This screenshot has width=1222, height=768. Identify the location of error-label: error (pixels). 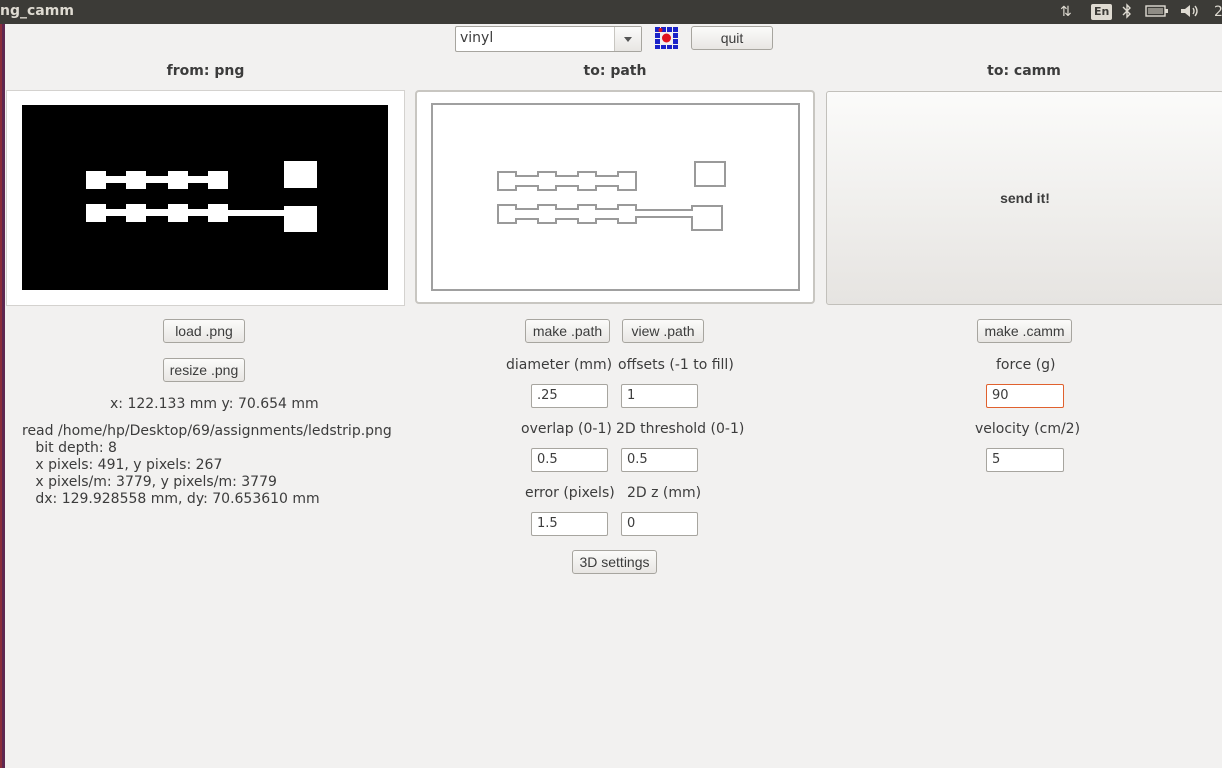
(570, 493).